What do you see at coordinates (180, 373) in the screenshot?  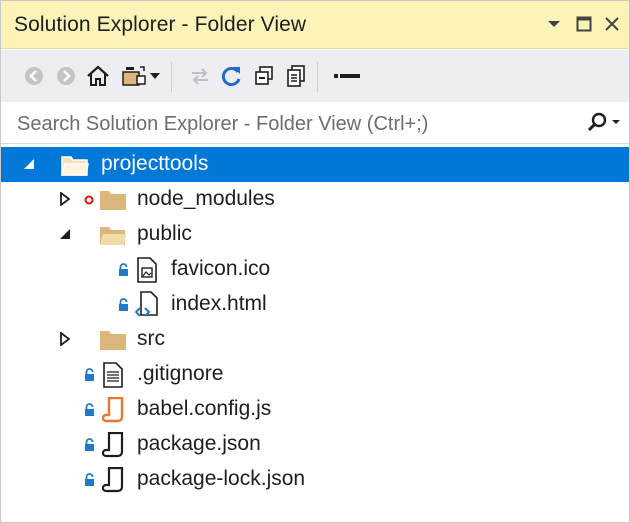 I see `tree-item-label: .gitignore` at bounding box center [180, 373].